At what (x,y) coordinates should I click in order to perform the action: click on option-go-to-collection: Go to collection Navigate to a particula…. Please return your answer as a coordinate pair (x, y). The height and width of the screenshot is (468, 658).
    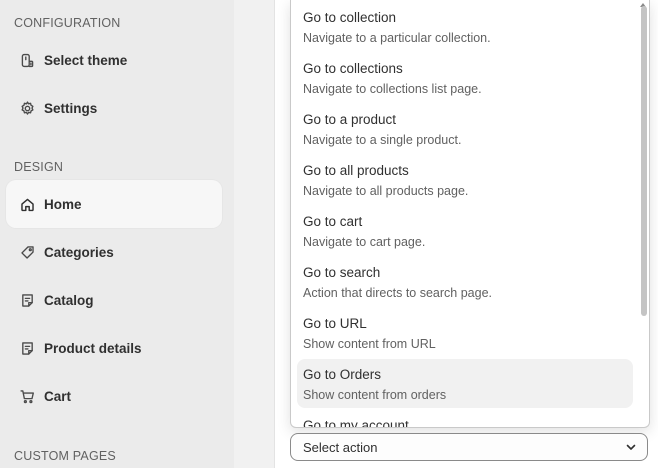
    Looking at the image, I should click on (465, 26).